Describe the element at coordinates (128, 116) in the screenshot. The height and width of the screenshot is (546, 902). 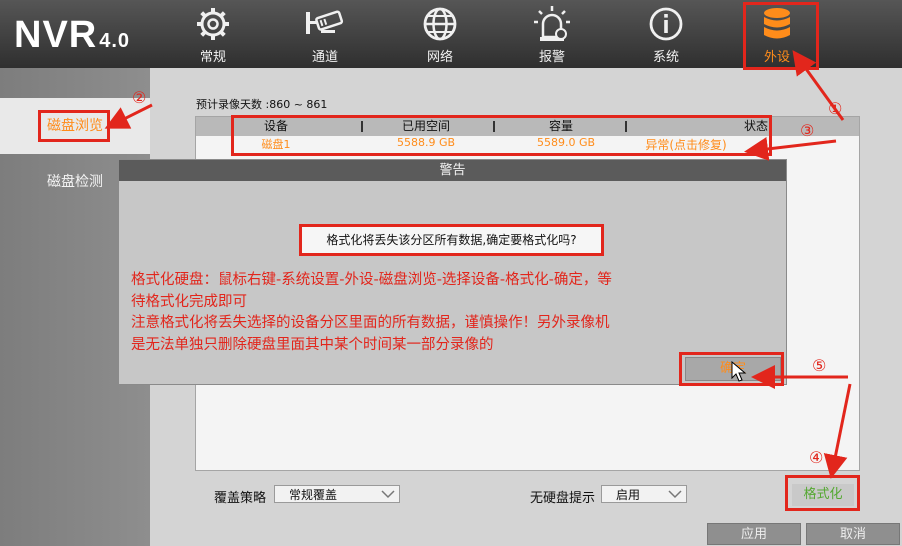
I see `arrow-to-disk-browse` at that location.